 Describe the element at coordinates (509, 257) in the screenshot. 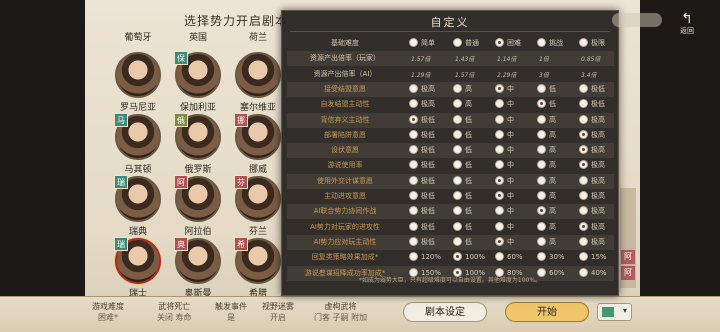

I see `radio-option: 60%` at that location.